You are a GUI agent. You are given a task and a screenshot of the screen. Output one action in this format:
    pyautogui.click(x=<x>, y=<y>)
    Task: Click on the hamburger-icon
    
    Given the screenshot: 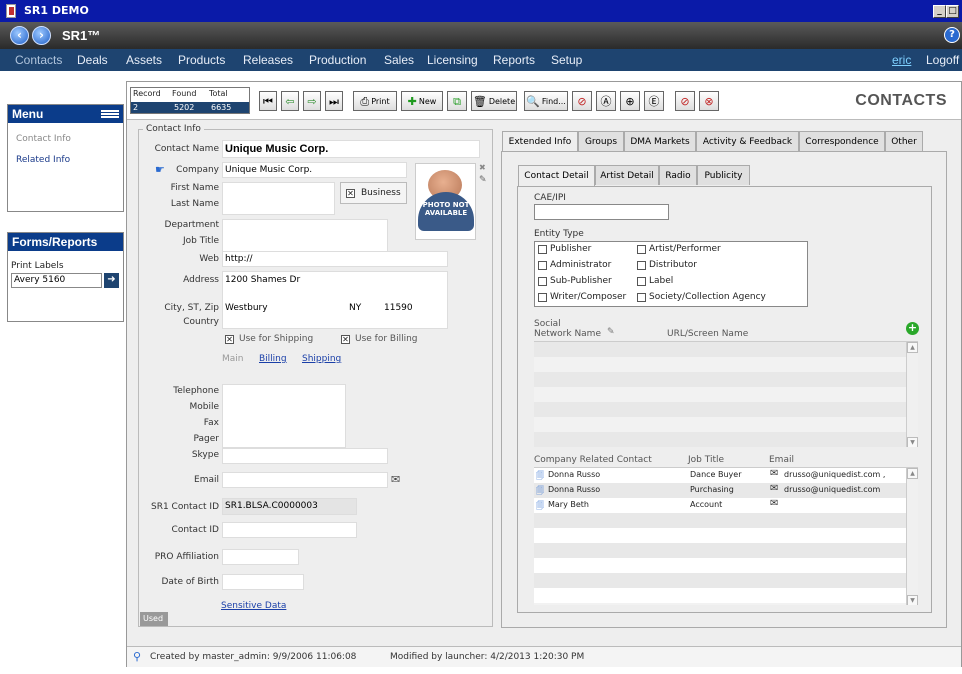 What is the action you would take?
    pyautogui.click(x=110, y=114)
    